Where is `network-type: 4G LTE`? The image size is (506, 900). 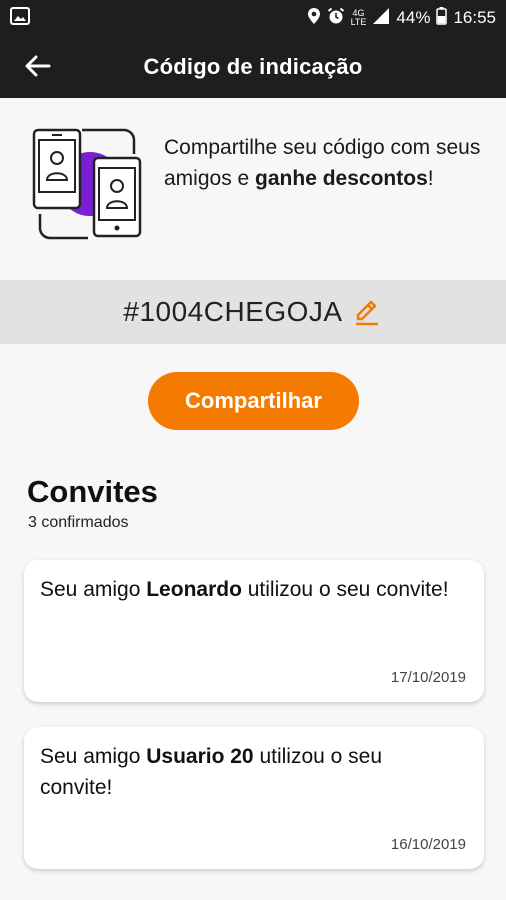 network-type: 4G LTE is located at coordinates (359, 18).